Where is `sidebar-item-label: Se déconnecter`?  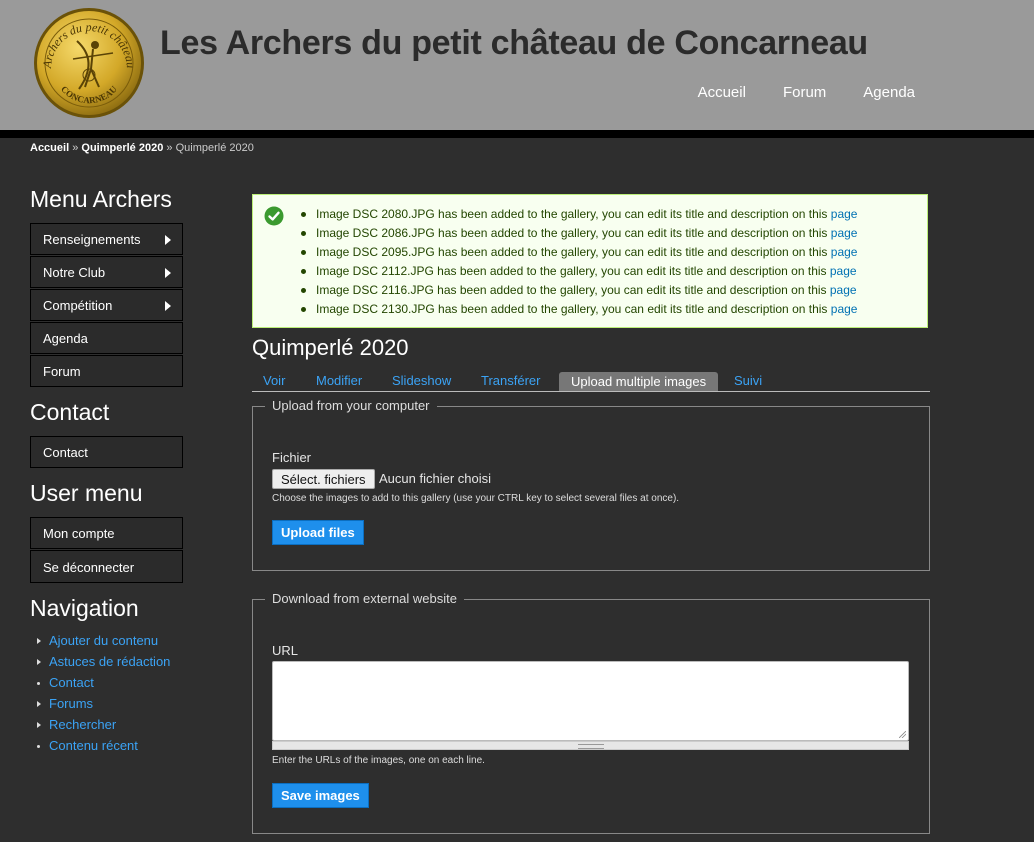
sidebar-item-label: Se déconnecter is located at coordinates (89, 567).